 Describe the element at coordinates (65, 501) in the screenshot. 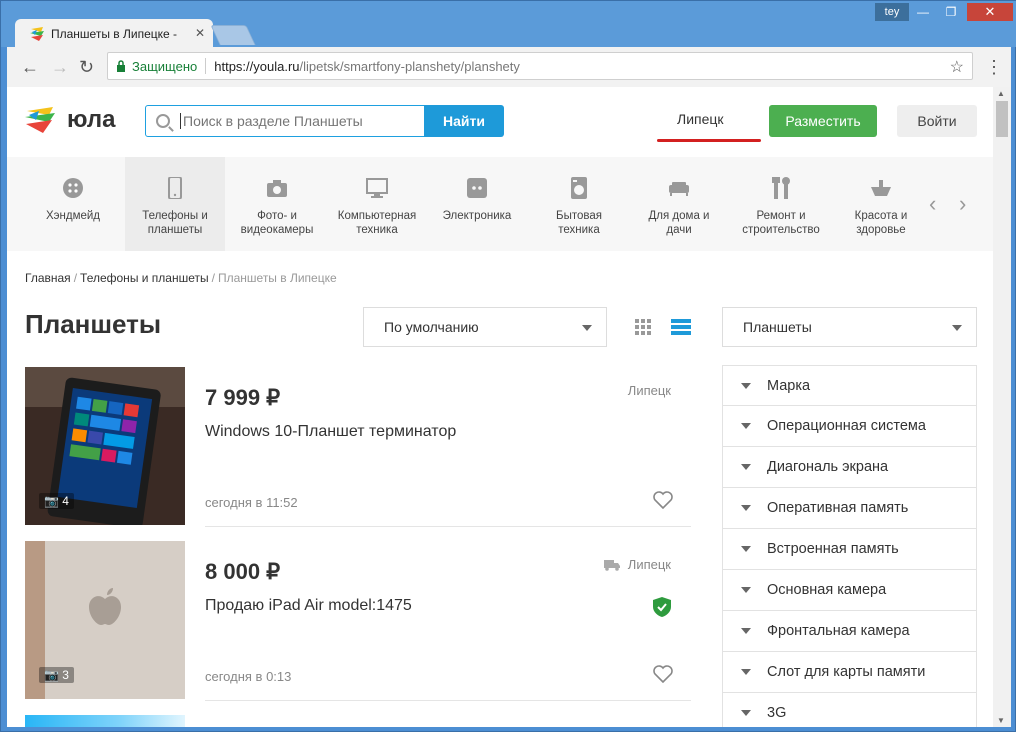

I see `photo-count-value: 4` at that location.